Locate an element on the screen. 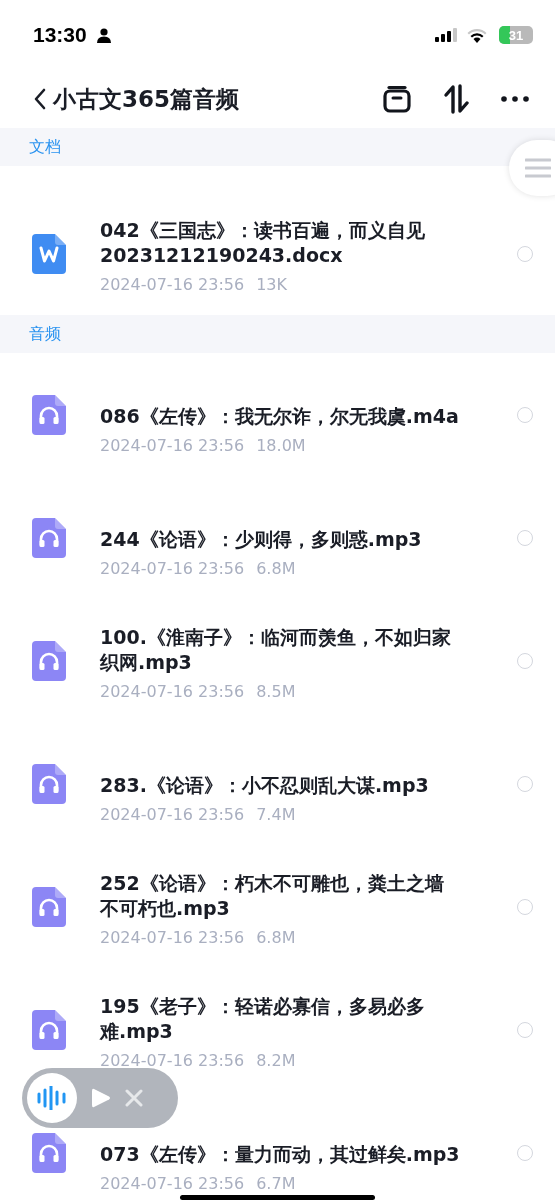 The image size is (555, 1200). word-file-icon is located at coordinates (49, 253).